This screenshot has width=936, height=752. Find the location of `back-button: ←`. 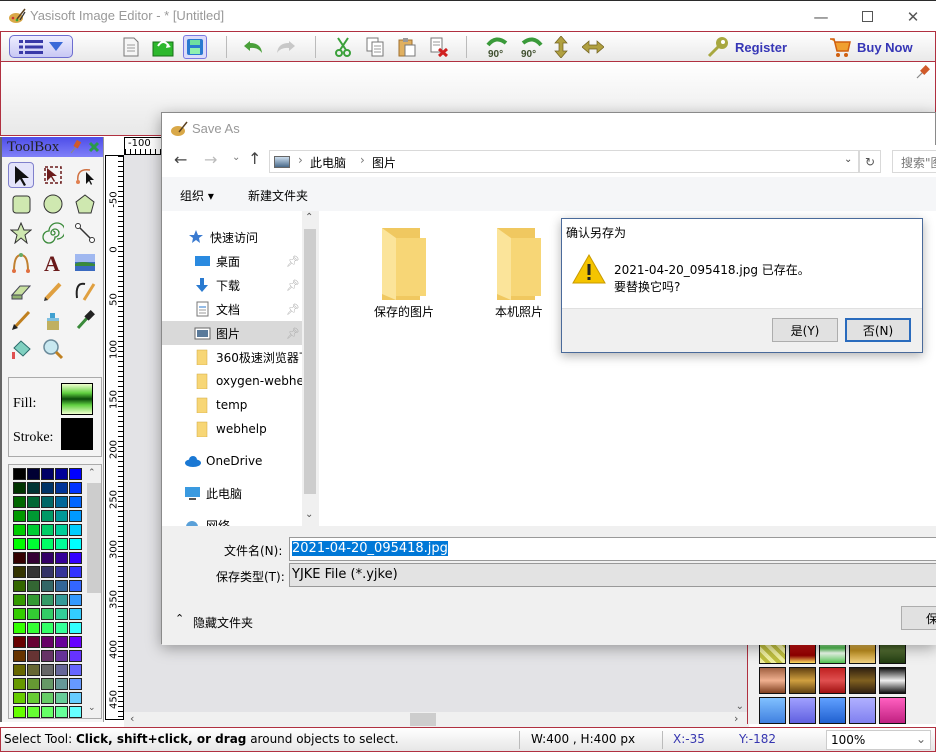

back-button: ← is located at coordinates (180, 159).